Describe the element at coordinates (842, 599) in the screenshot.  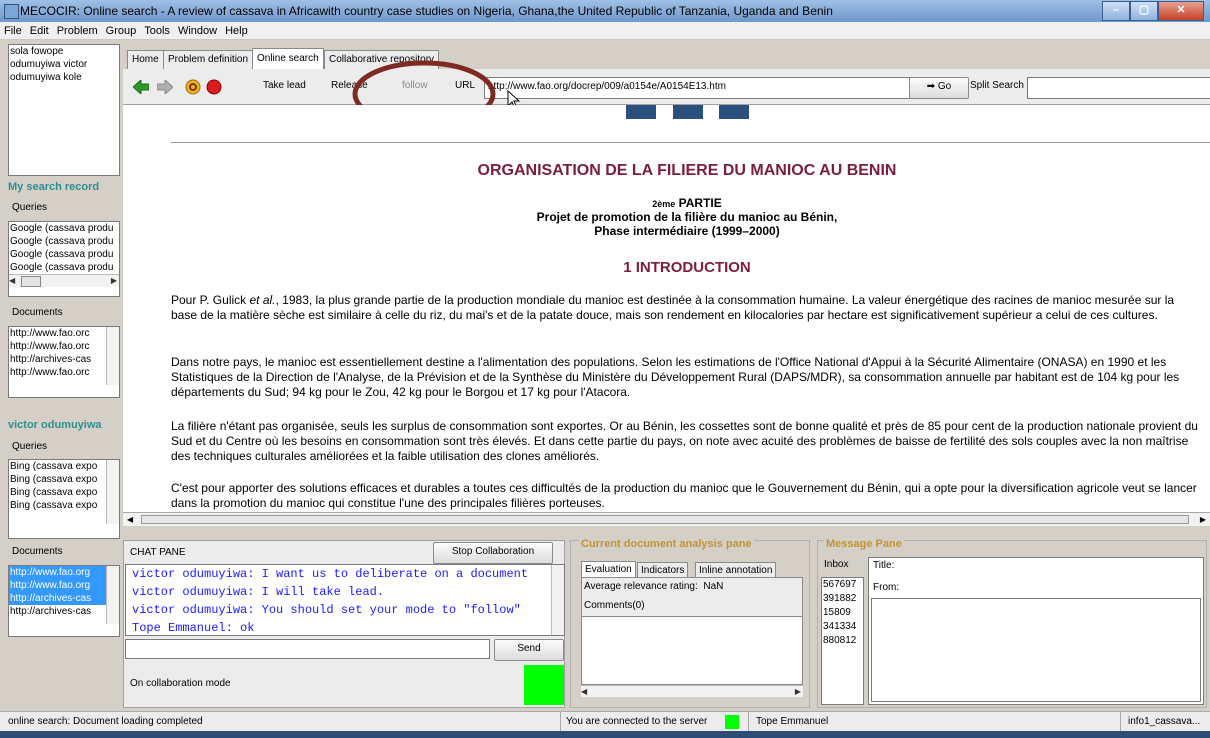
I see `inbox-item: 391882` at that location.